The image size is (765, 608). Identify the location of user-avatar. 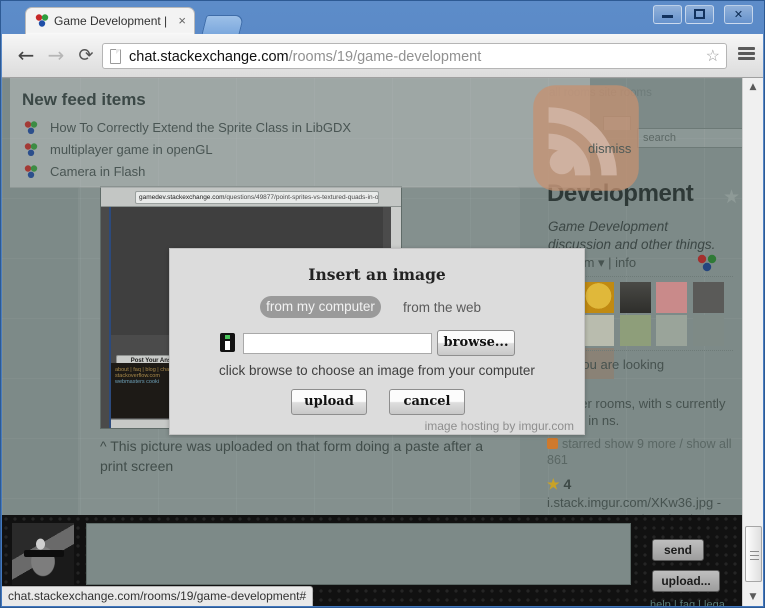
(43, 554).